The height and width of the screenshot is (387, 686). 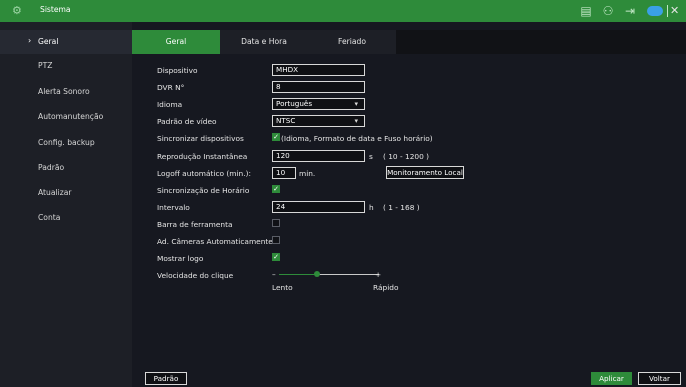 What do you see at coordinates (30, 40) in the screenshot?
I see `chevron-right-icon: ›` at bounding box center [30, 40].